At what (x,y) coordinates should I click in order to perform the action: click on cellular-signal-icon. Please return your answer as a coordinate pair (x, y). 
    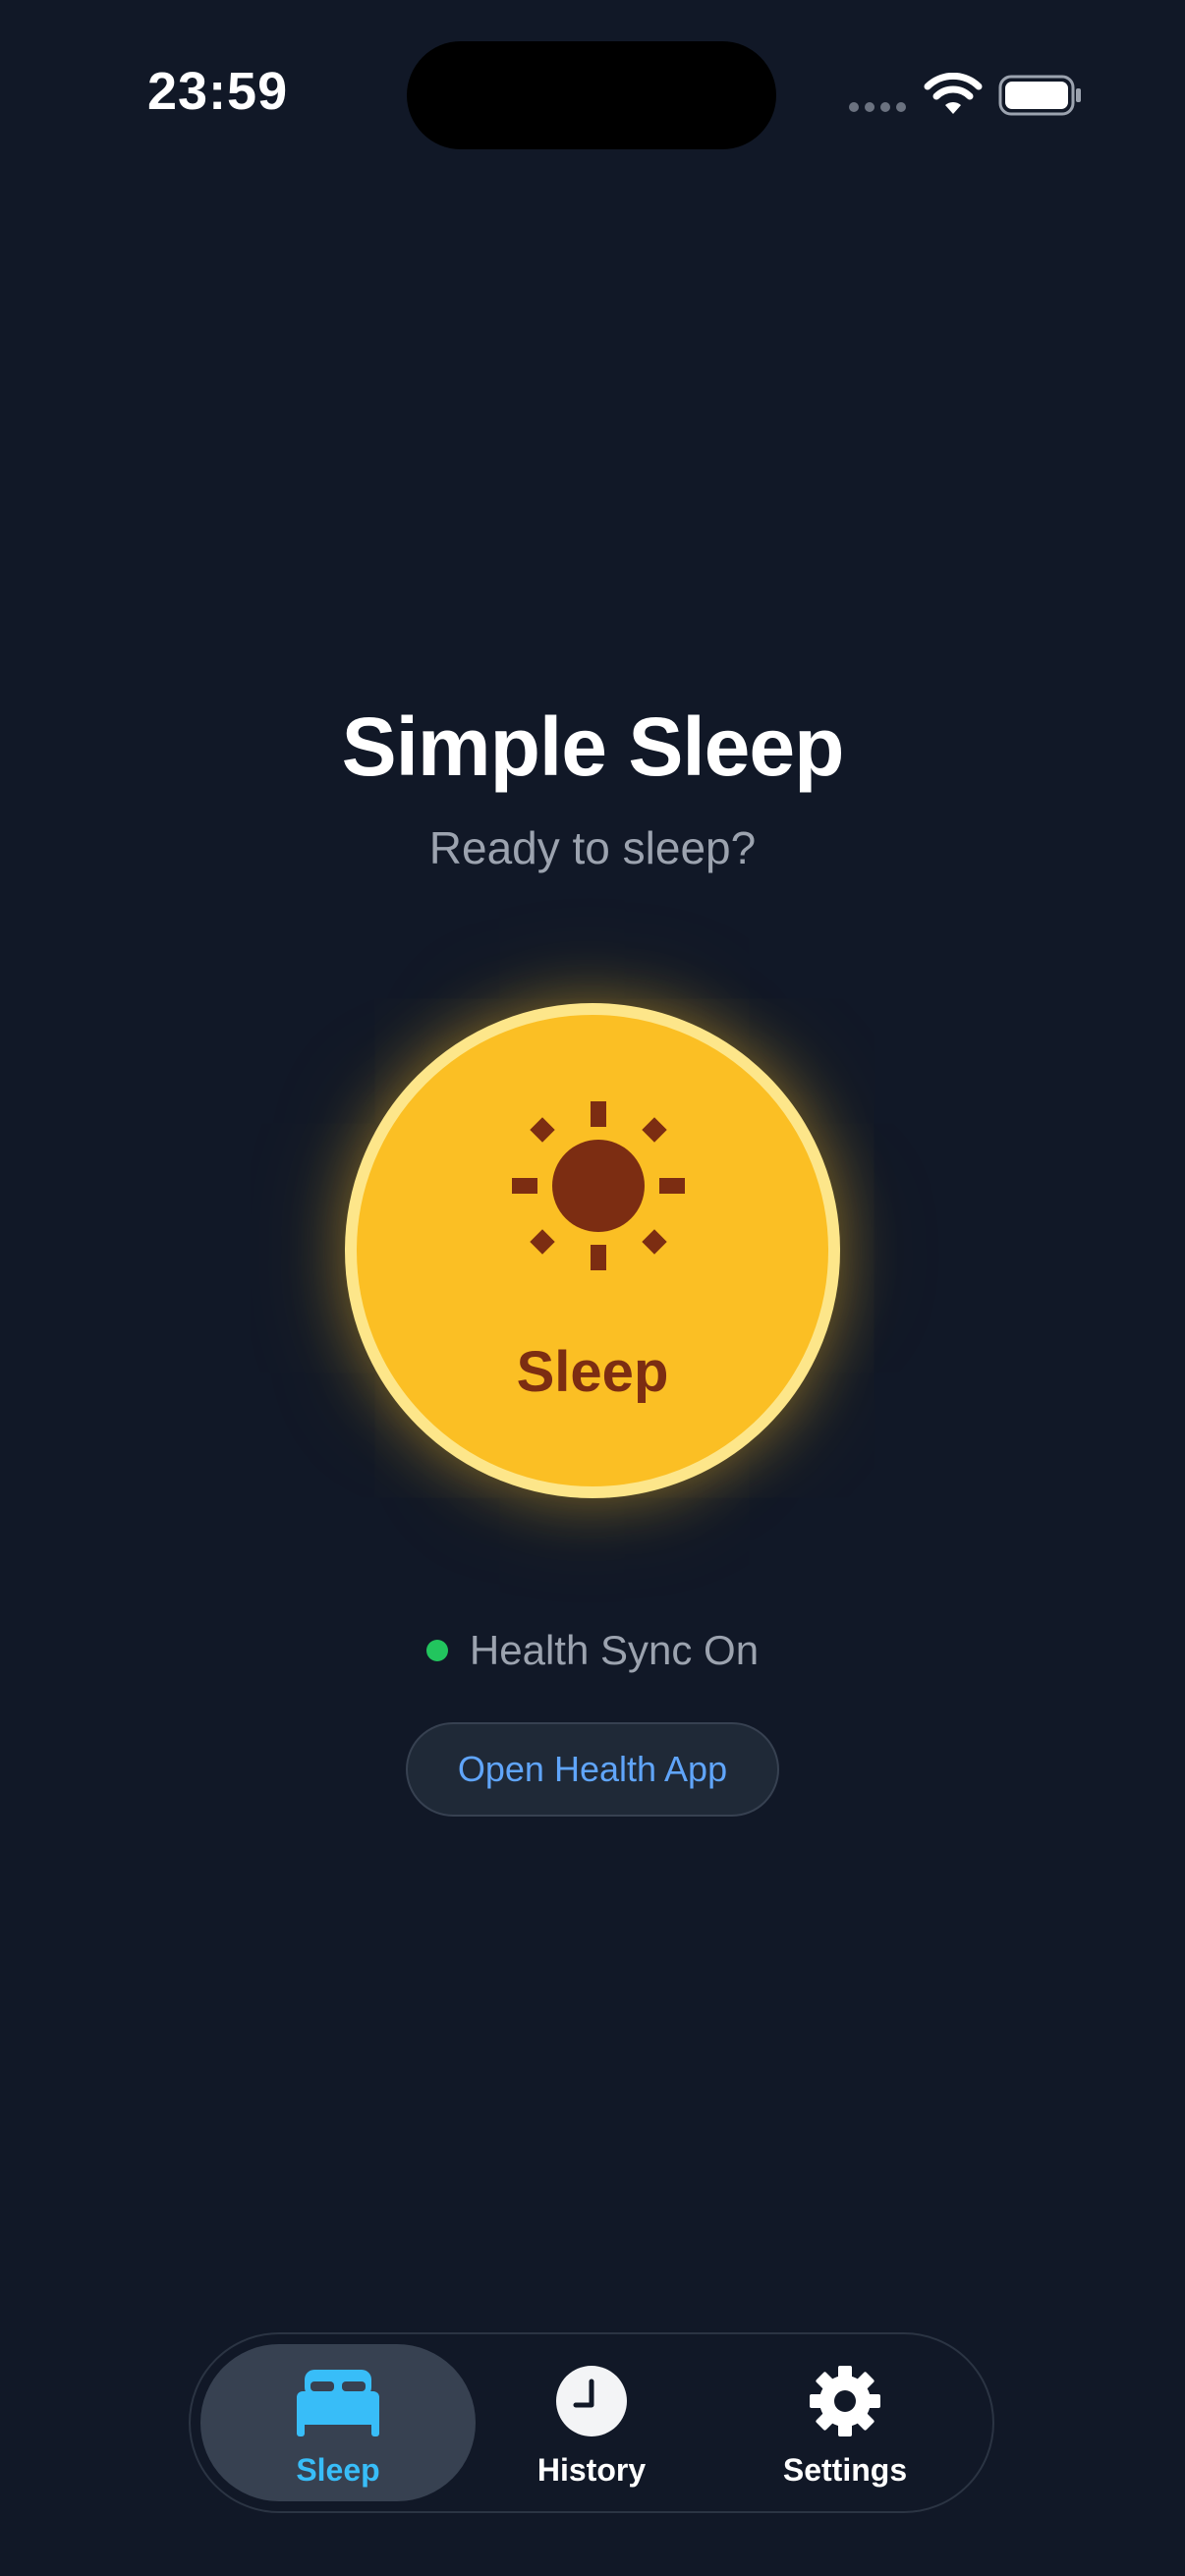
    Looking at the image, I should click on (878, 107).